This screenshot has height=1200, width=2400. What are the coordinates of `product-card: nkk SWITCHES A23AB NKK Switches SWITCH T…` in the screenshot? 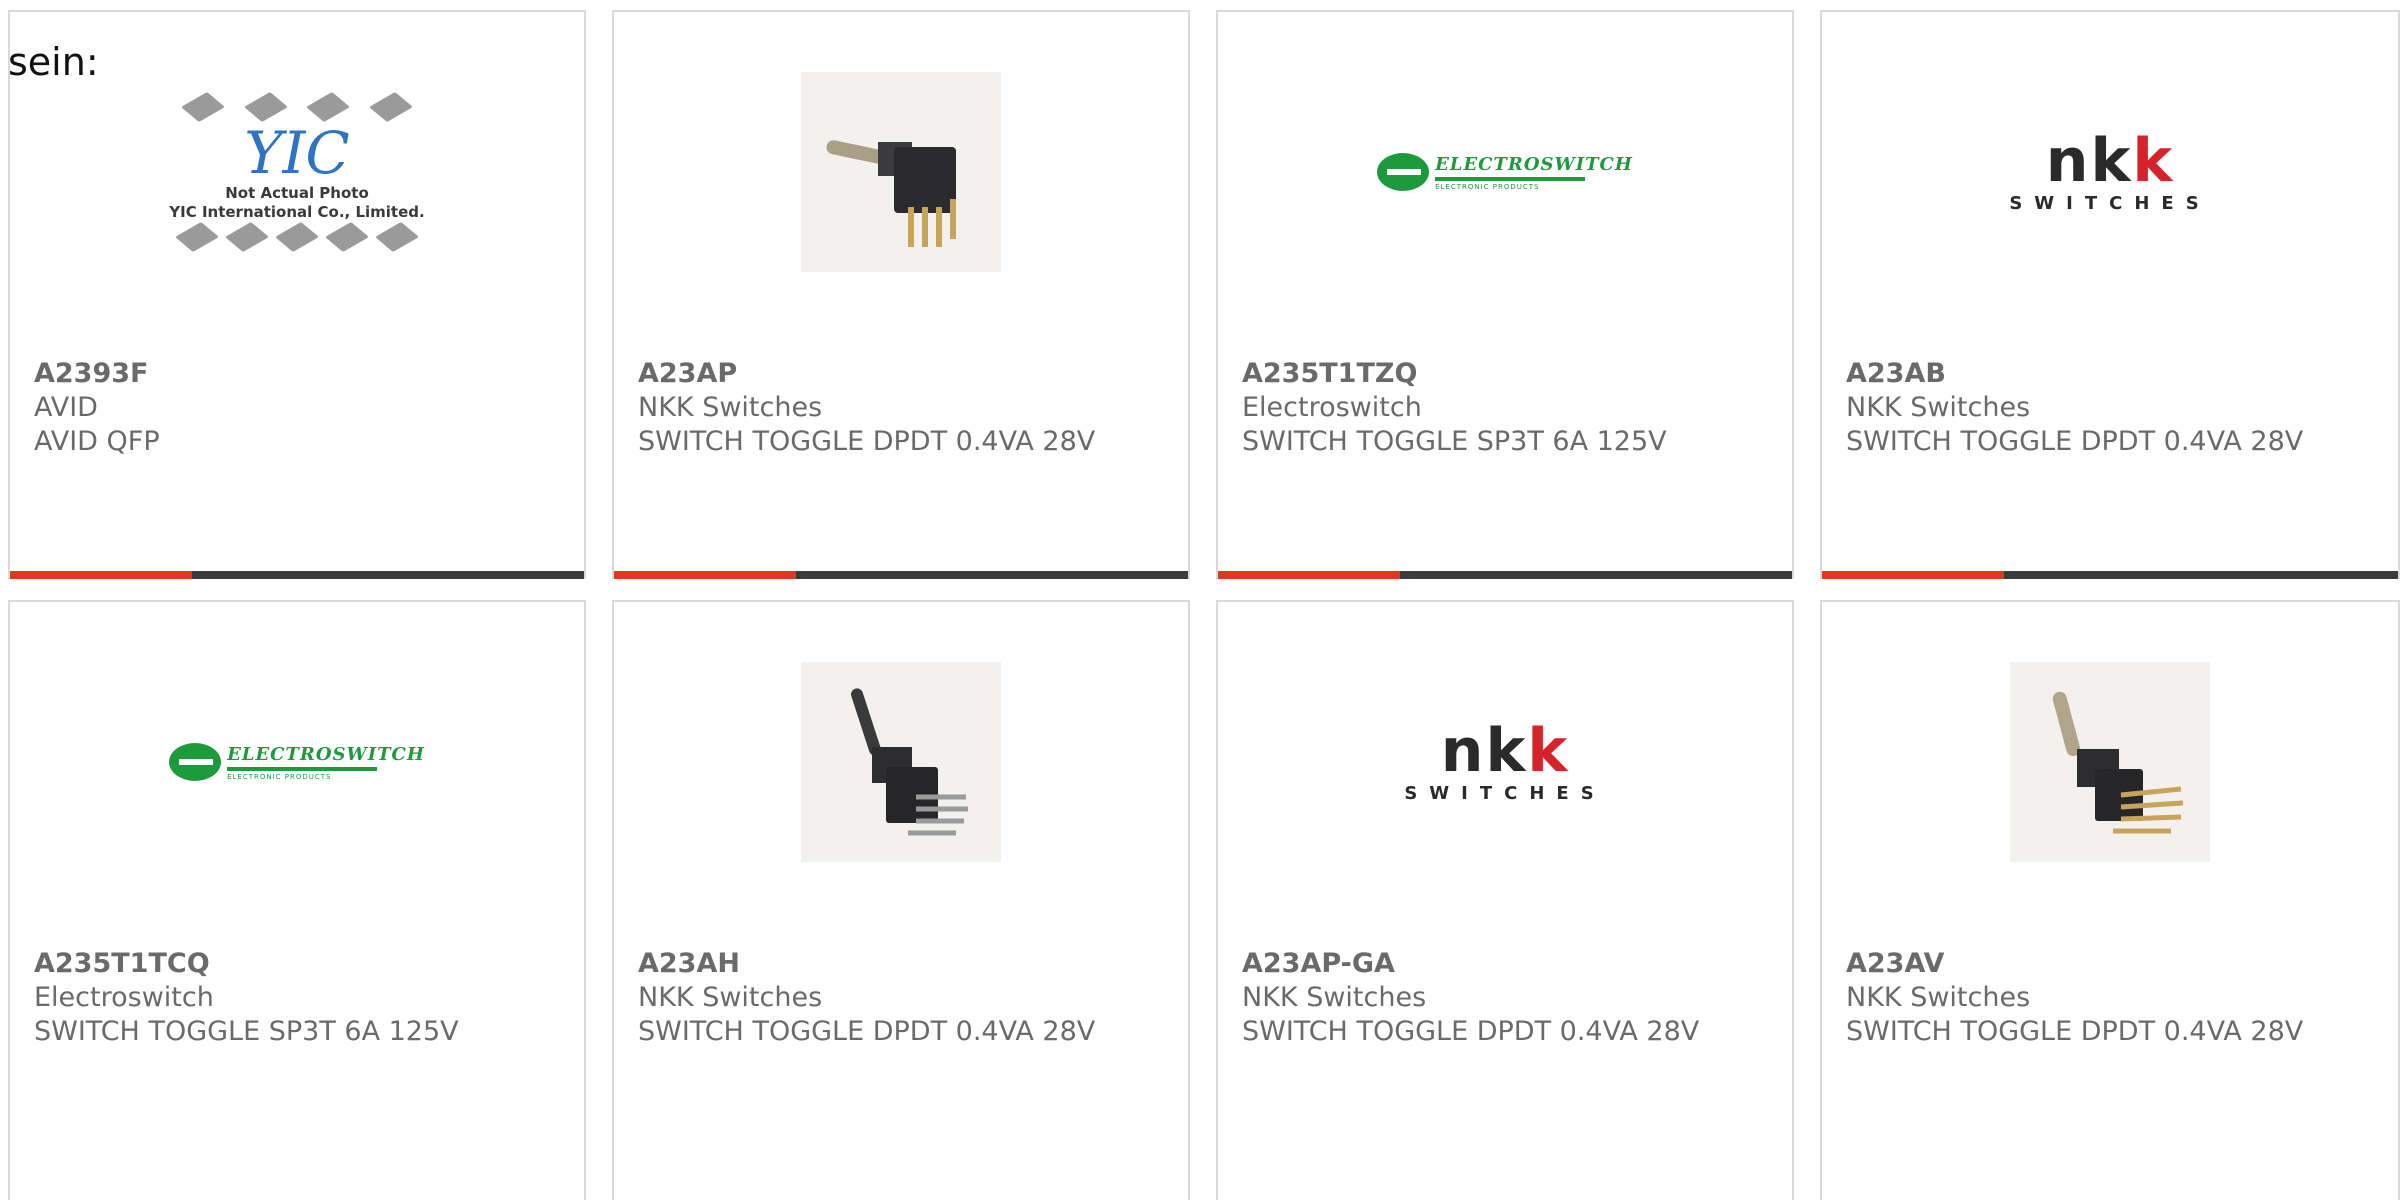 It's located at (2110, 294).